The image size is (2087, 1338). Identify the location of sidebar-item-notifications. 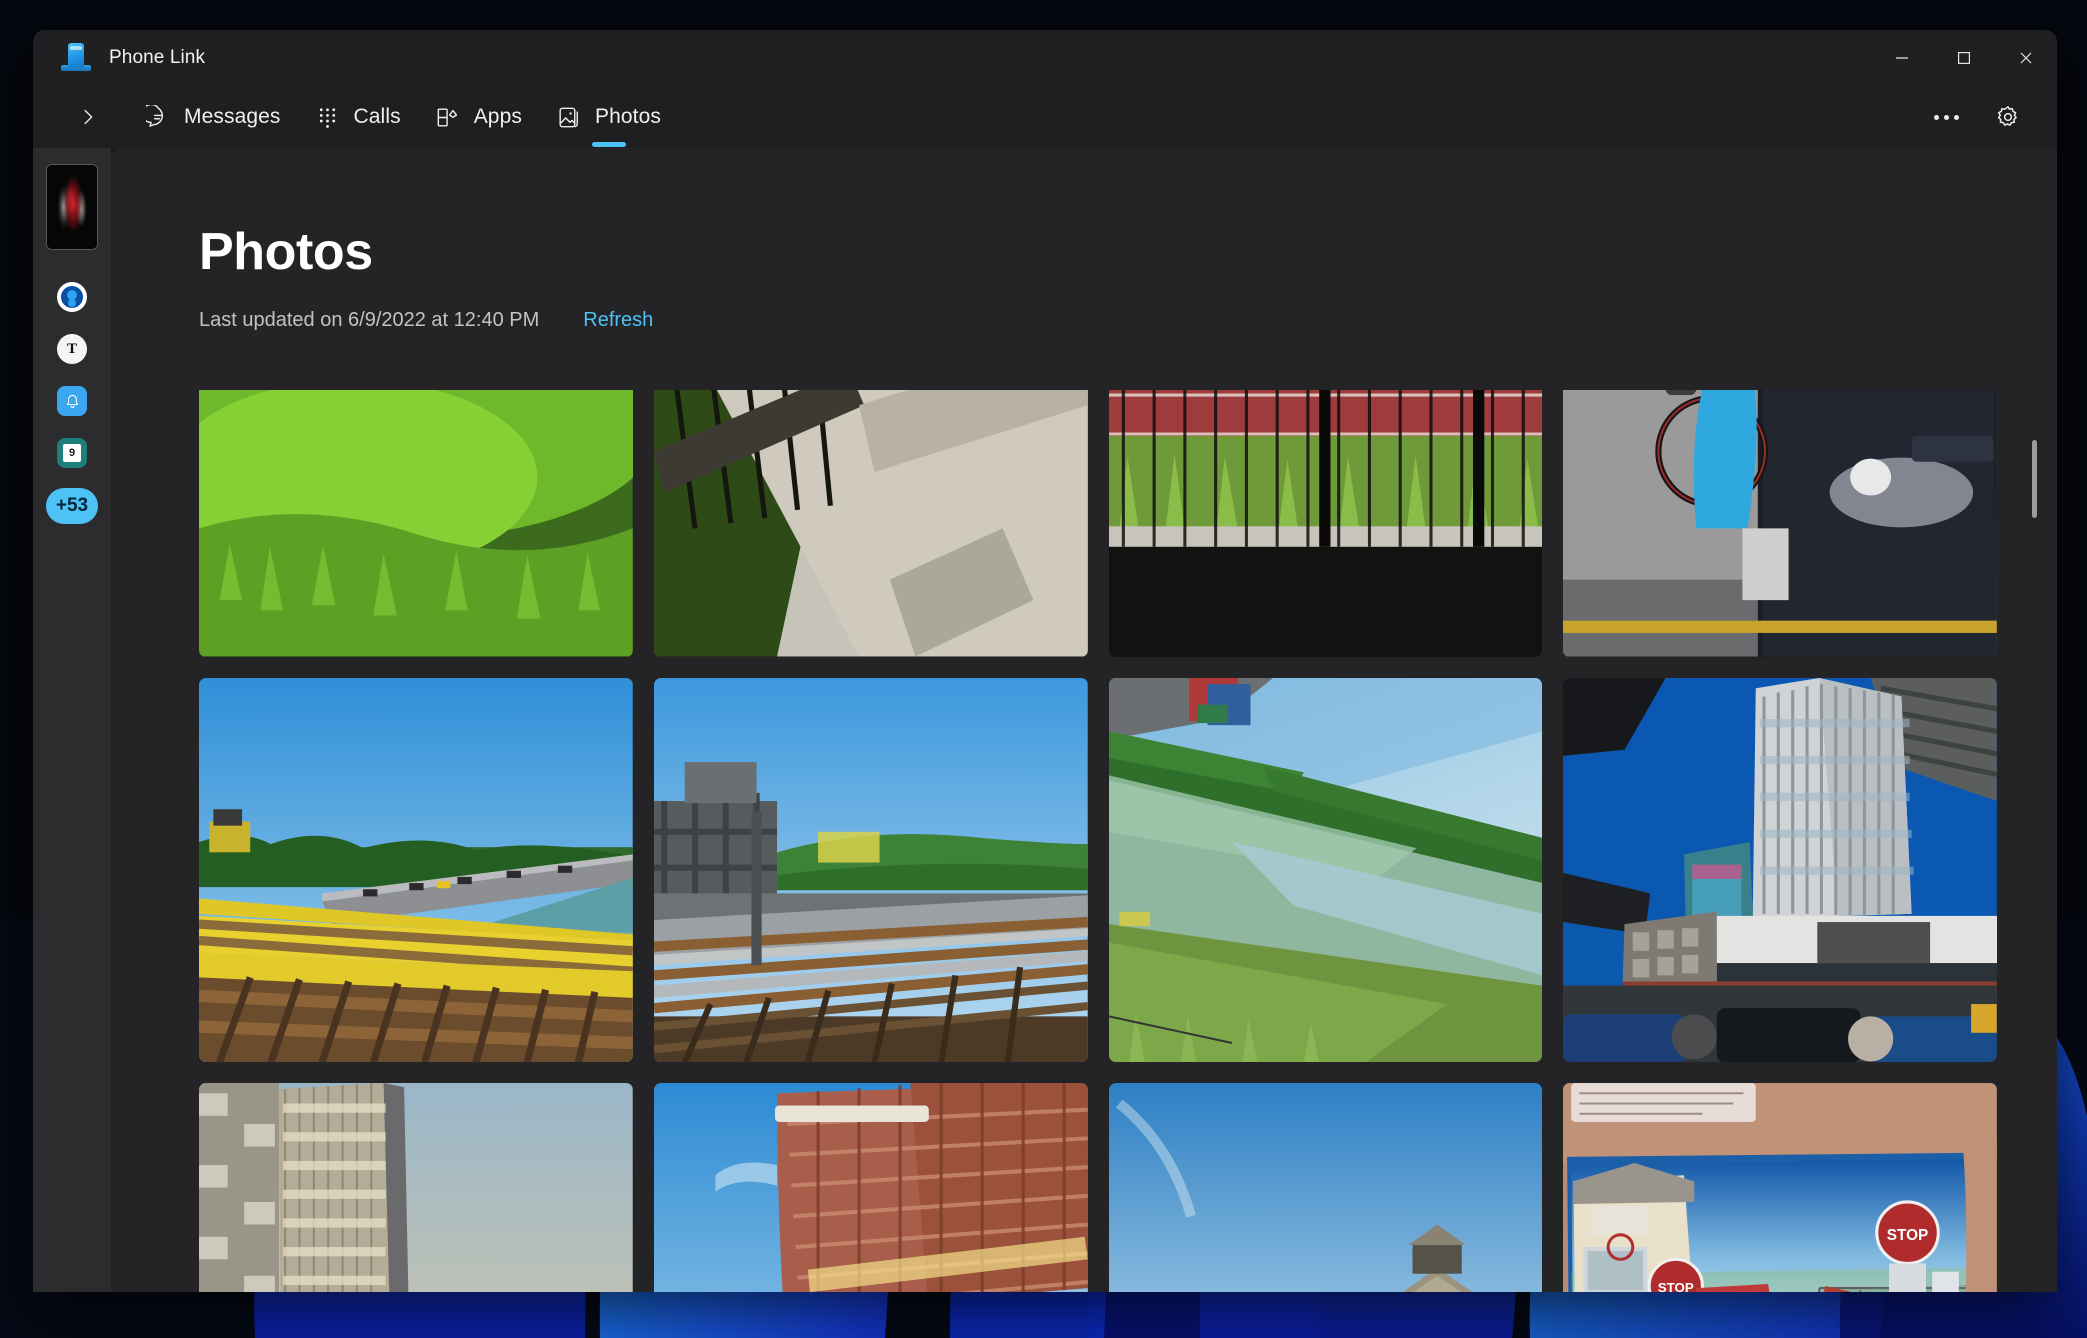
(72, 401).